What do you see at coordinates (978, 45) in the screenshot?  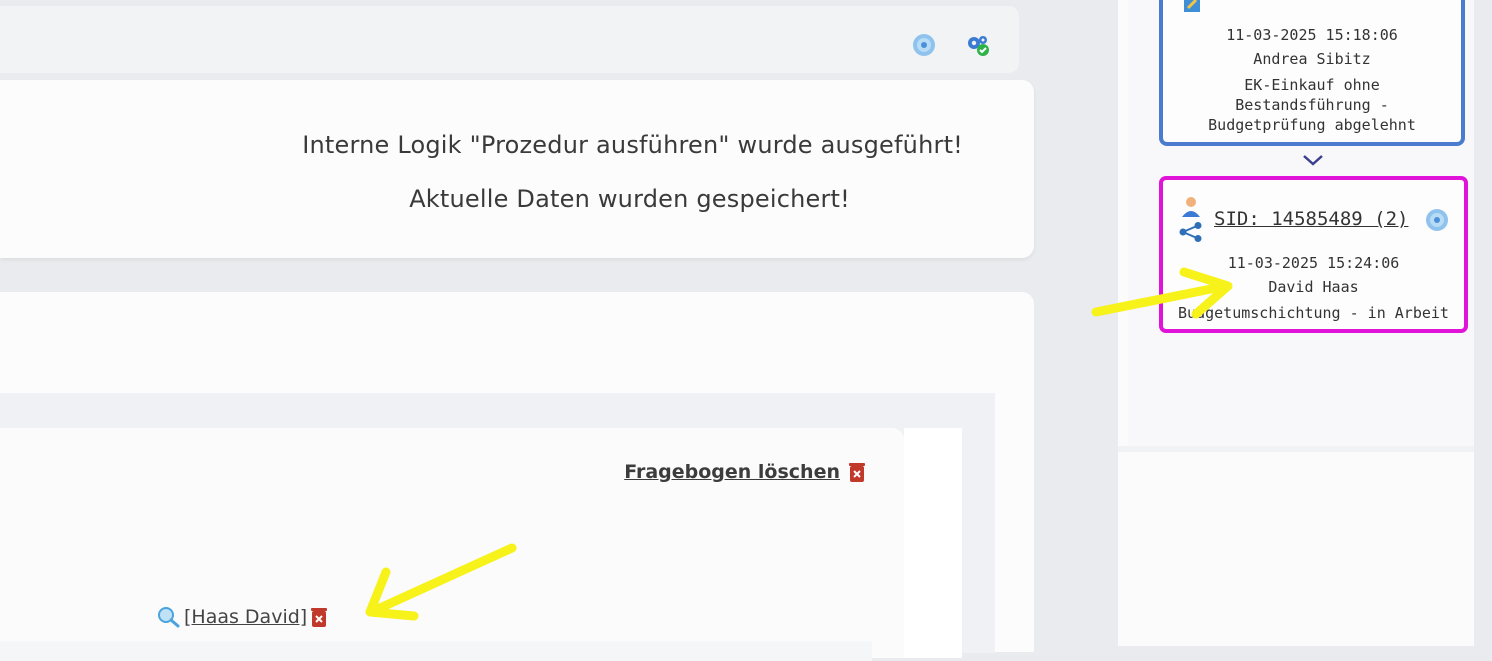 I see `gears-icon` at bounding box center [978, 45].